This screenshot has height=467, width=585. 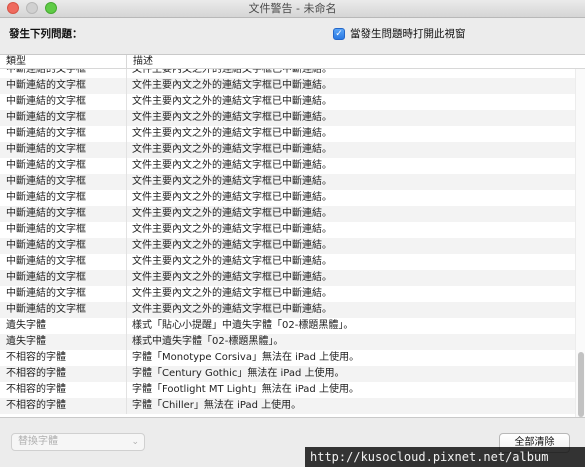 I want to click on replace-font-select: 替換字體 ⌄, so click(x=78, y=442).